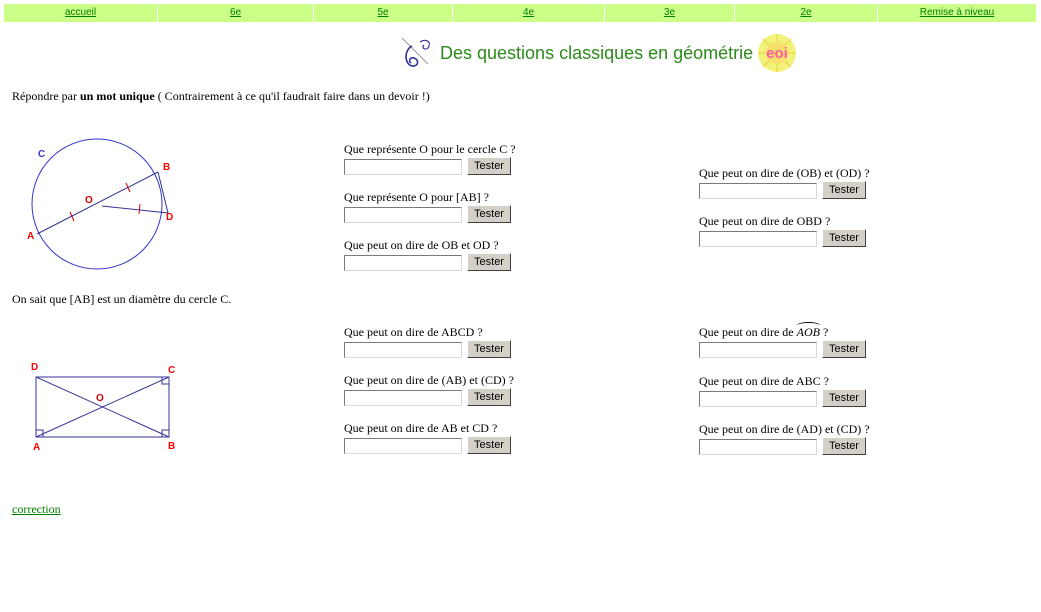 The image size is (1041, 612). I want to click on correction-link: correction, so click(36, 509).